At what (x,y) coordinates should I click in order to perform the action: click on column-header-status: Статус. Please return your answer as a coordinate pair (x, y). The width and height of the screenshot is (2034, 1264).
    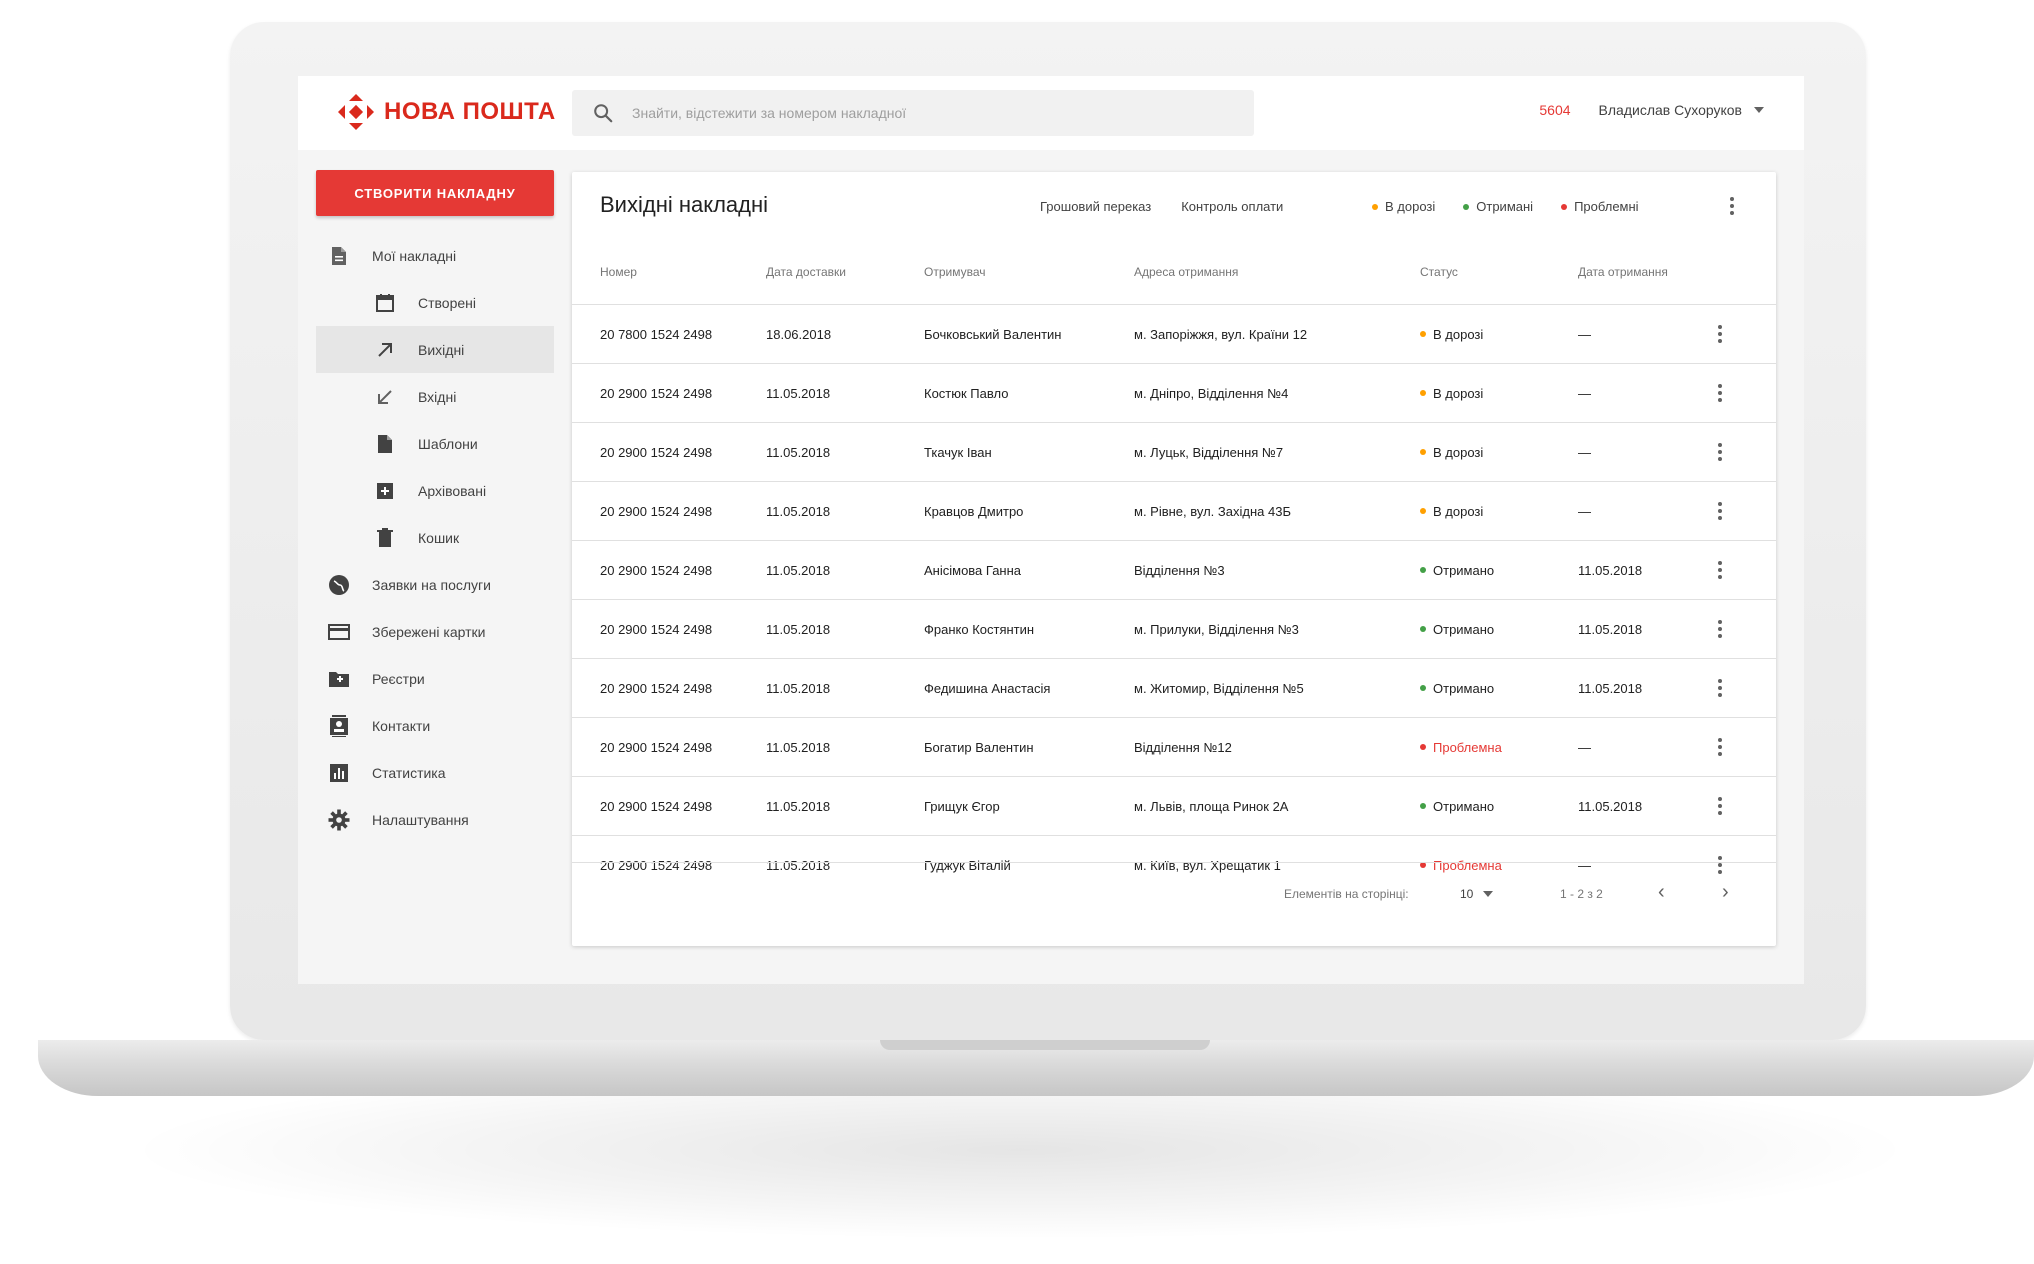
    Looking at the image, I should click on (1498, 272).